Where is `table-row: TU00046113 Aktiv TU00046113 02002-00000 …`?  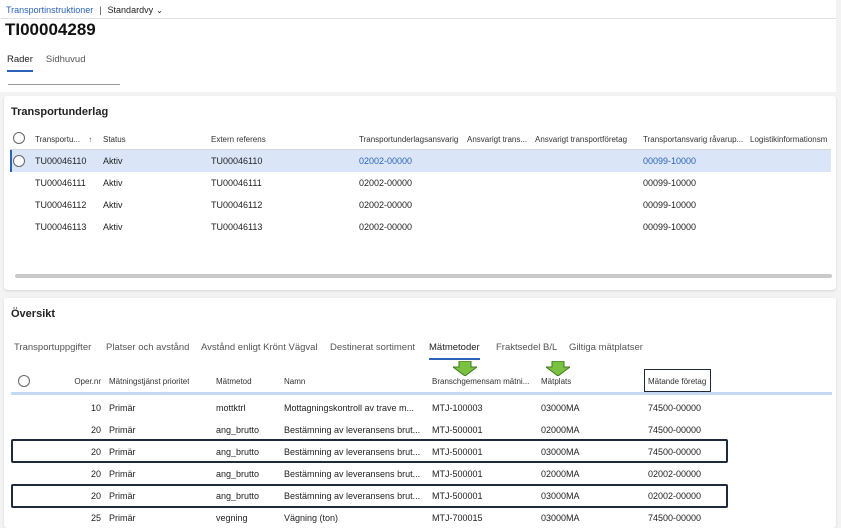
table-row: TU00046113 Aktiv TU00046113 02002-00000 … is located at coordinates (420, 227).